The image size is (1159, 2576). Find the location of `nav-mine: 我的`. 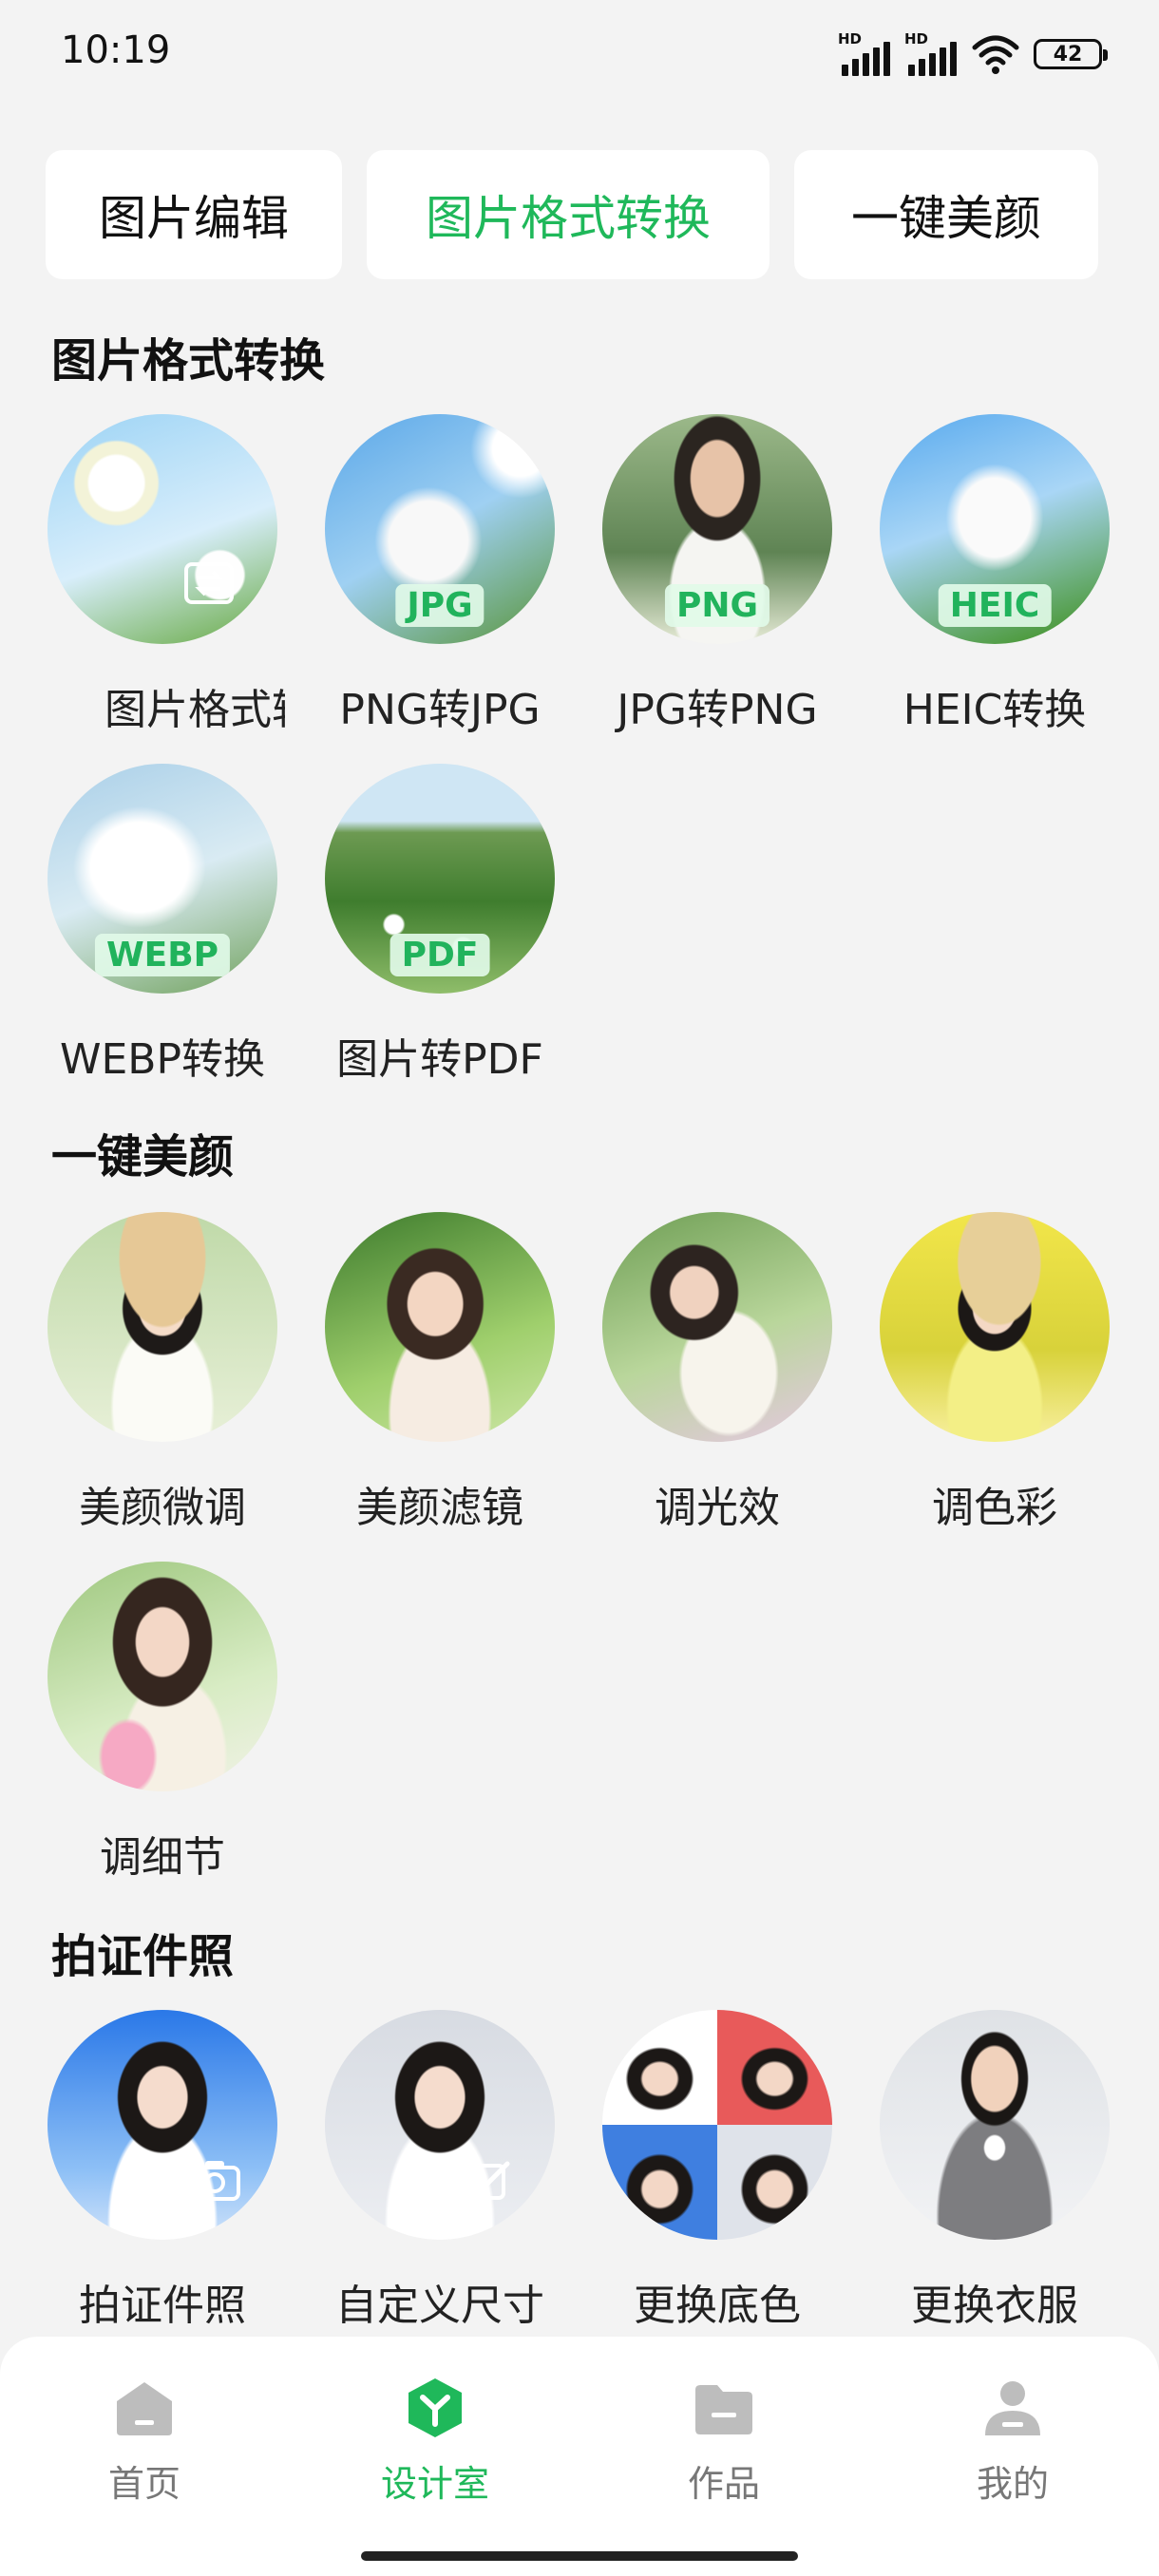

nav-mine: 我的 is located at coordinates (1013, 2441).